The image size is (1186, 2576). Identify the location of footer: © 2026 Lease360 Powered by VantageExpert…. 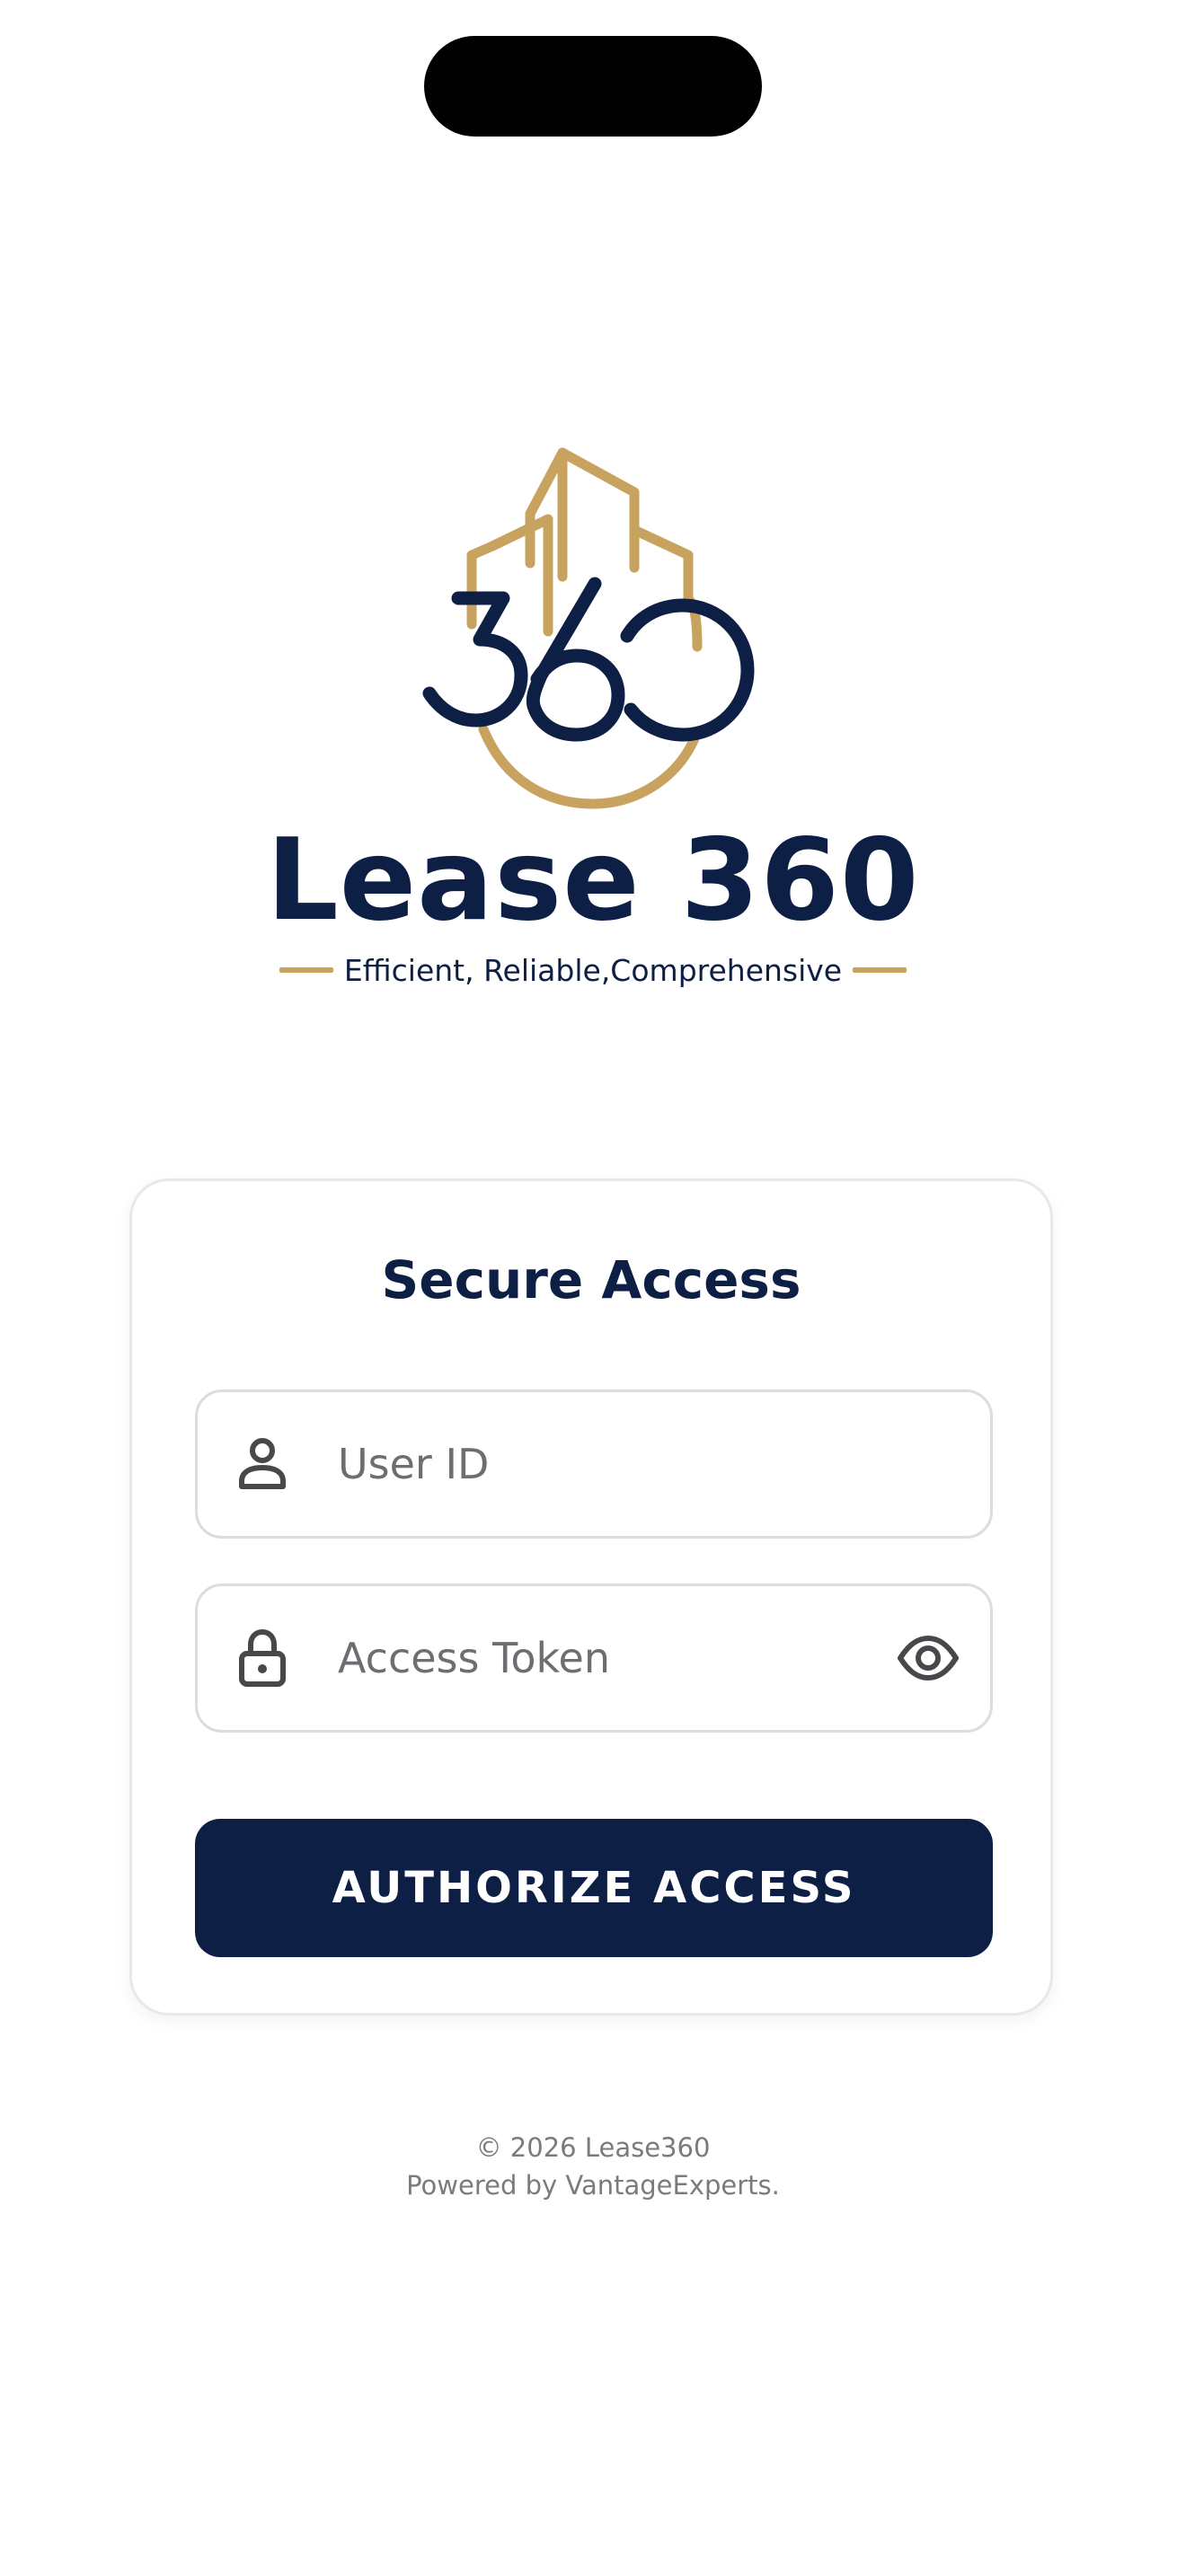
(593, 2166).